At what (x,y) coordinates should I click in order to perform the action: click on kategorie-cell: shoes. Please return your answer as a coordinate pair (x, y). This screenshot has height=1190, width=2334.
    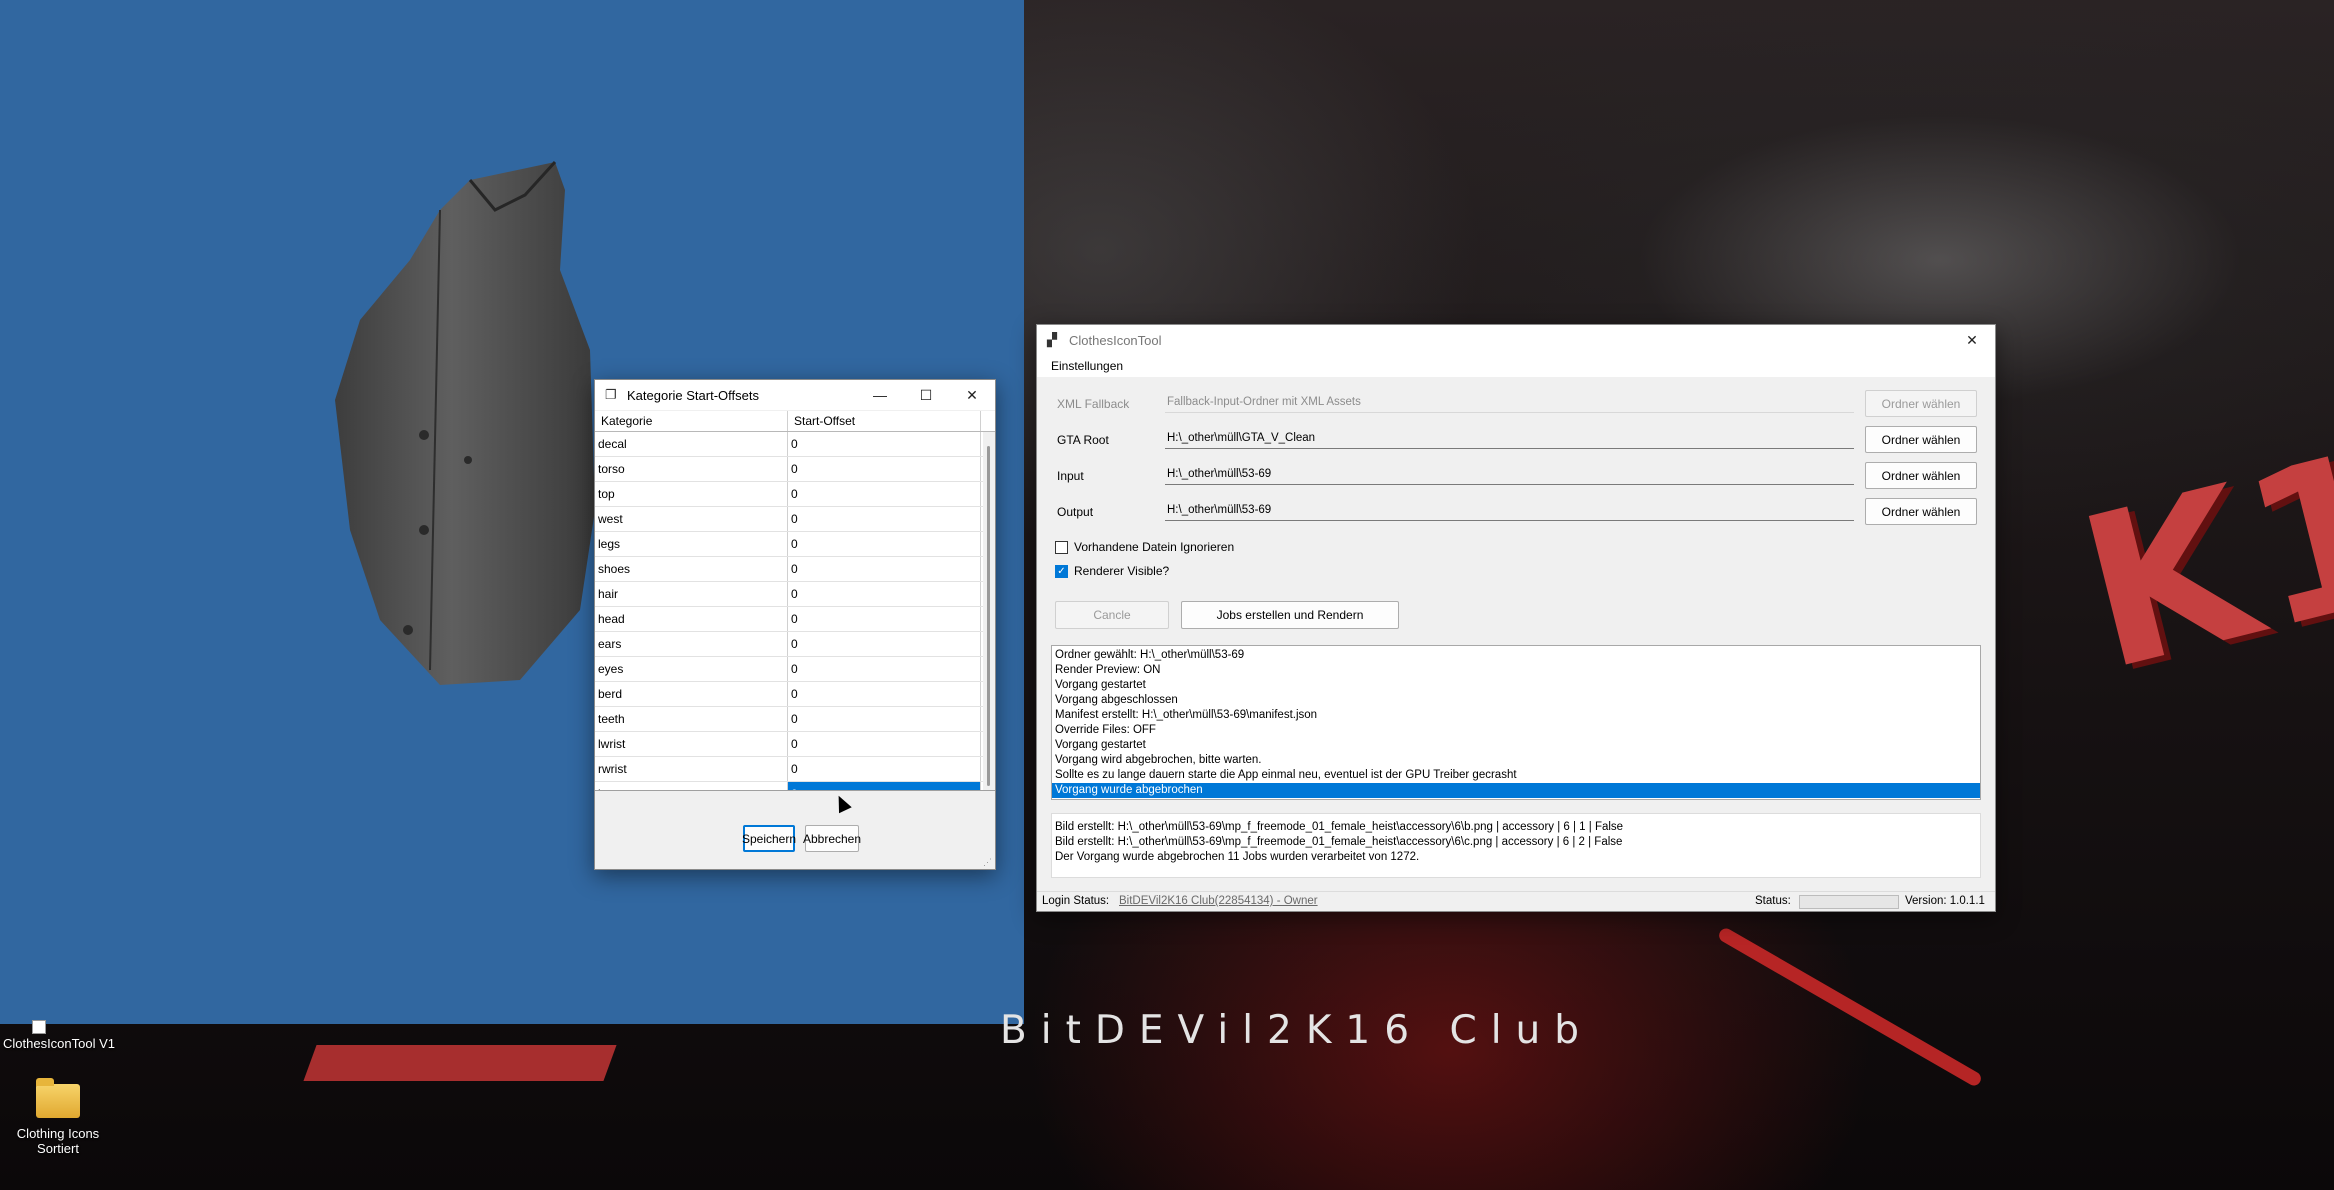
    Looking at the image, I should click on (691, 569).